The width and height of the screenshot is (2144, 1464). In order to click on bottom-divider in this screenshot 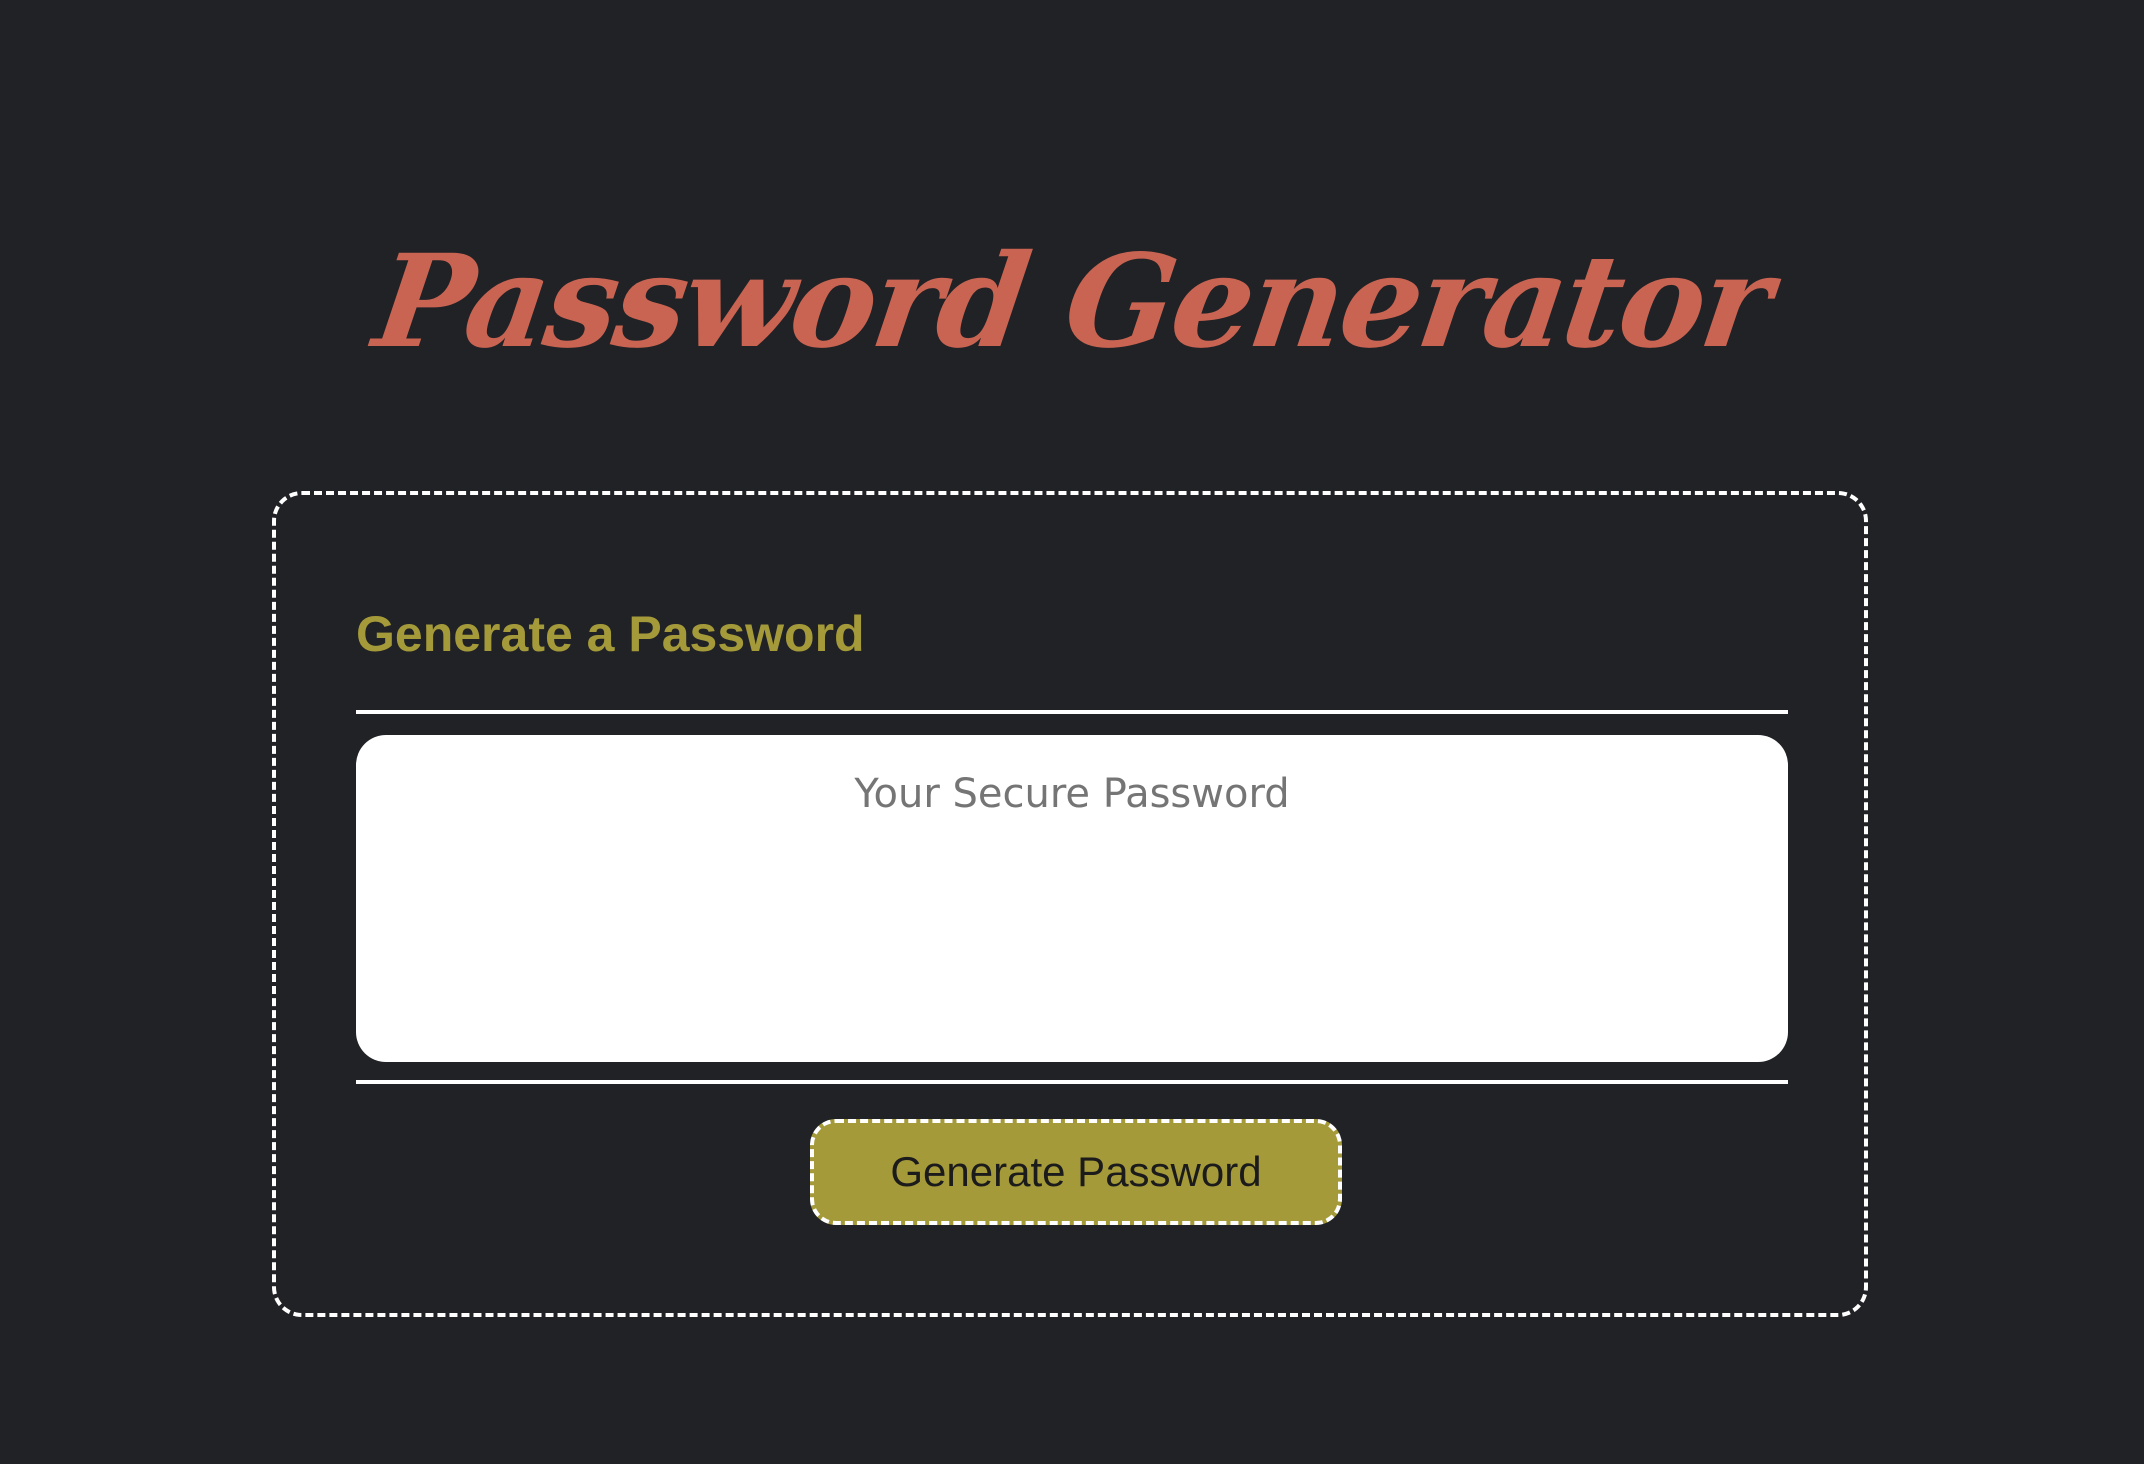, I will do `click(1072, 1082)`.